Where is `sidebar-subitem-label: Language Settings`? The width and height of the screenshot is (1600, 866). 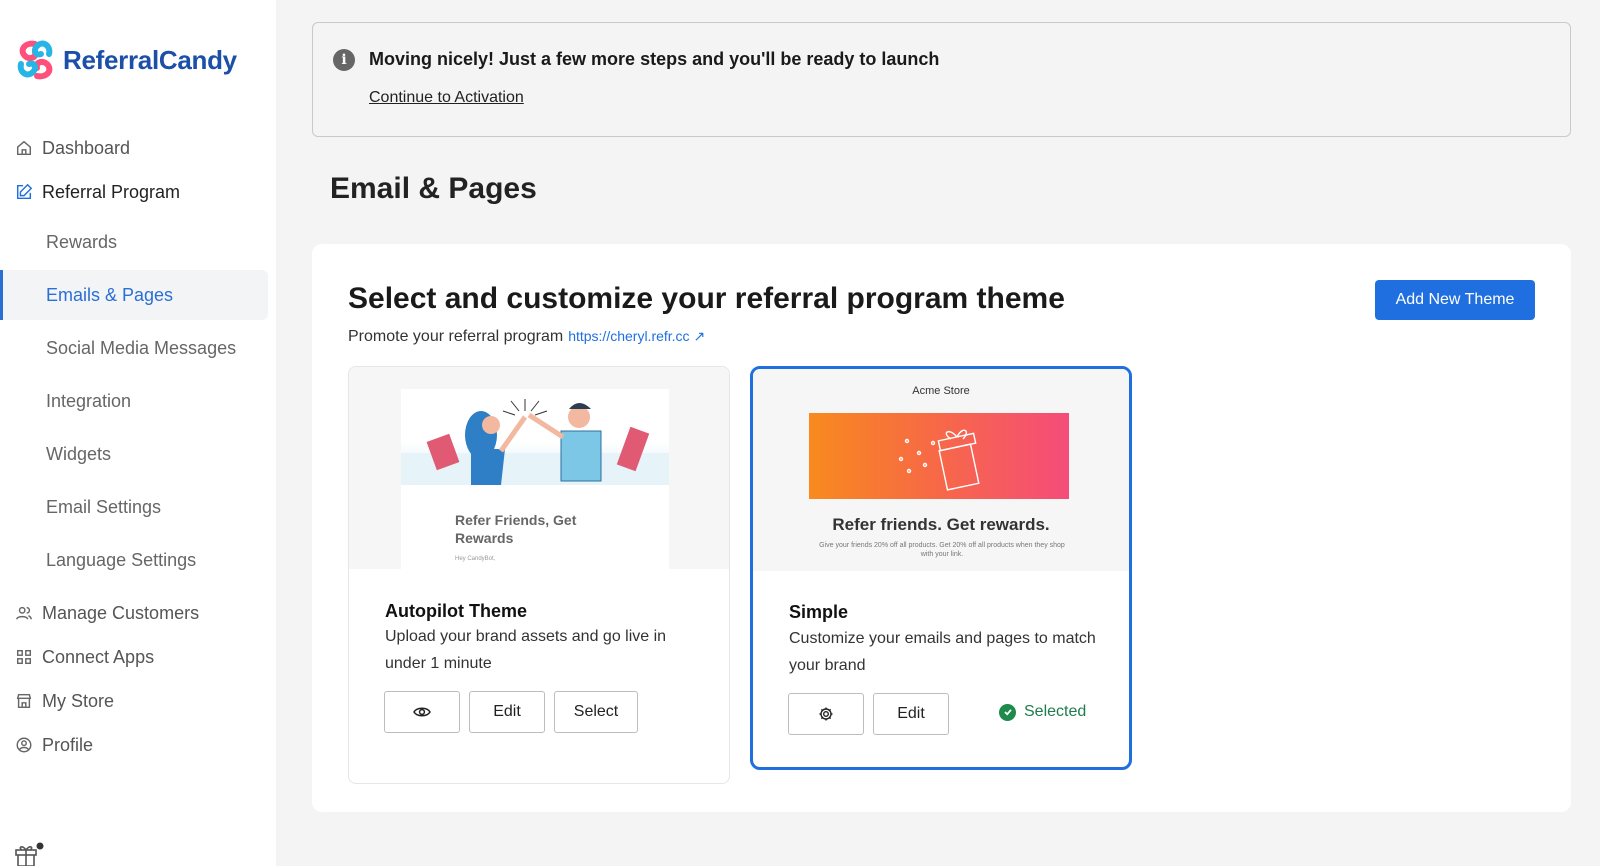
sidebar-subitem-label: Language Settings is located at coordinates (121, 559).